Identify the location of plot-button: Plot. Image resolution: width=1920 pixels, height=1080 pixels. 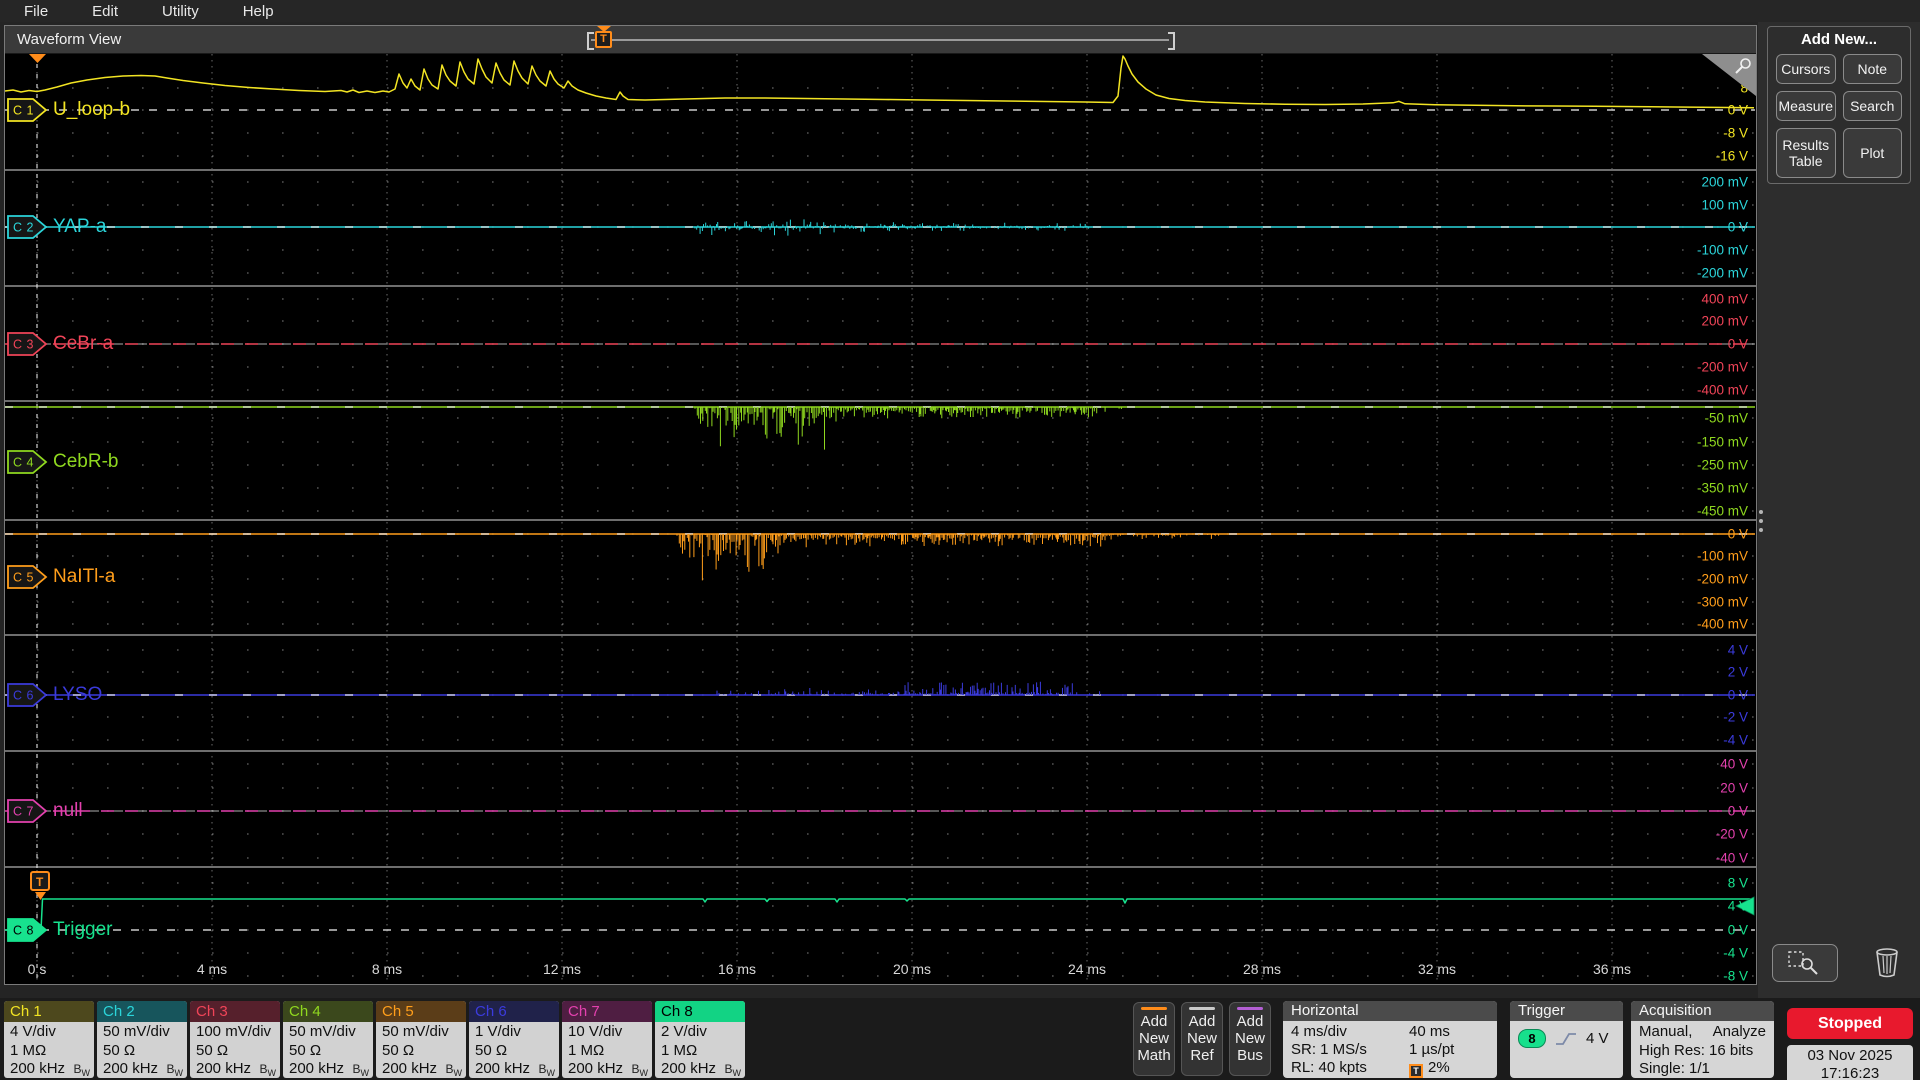
(1872, 153).